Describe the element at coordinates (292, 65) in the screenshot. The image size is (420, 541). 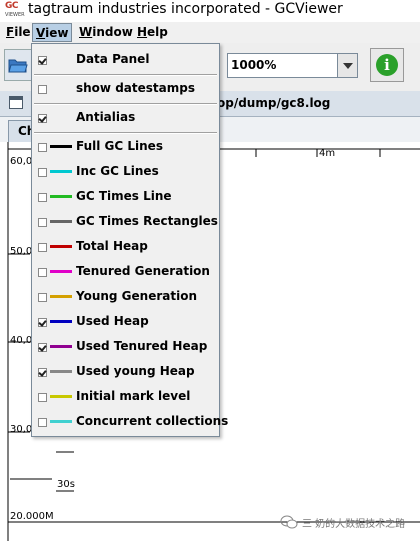
I see `zoom-select: 1000%` at that location.